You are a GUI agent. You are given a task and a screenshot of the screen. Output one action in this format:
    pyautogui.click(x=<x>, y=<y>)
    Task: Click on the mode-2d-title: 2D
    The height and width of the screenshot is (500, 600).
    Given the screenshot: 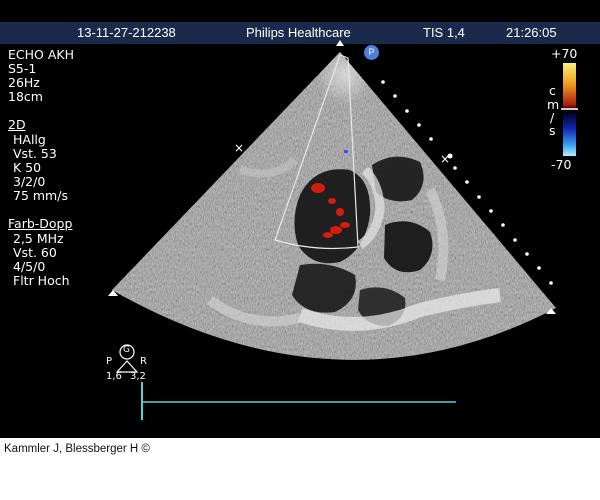 What is the action you would take?
    pyautogui.click(x=17, y=124)
    